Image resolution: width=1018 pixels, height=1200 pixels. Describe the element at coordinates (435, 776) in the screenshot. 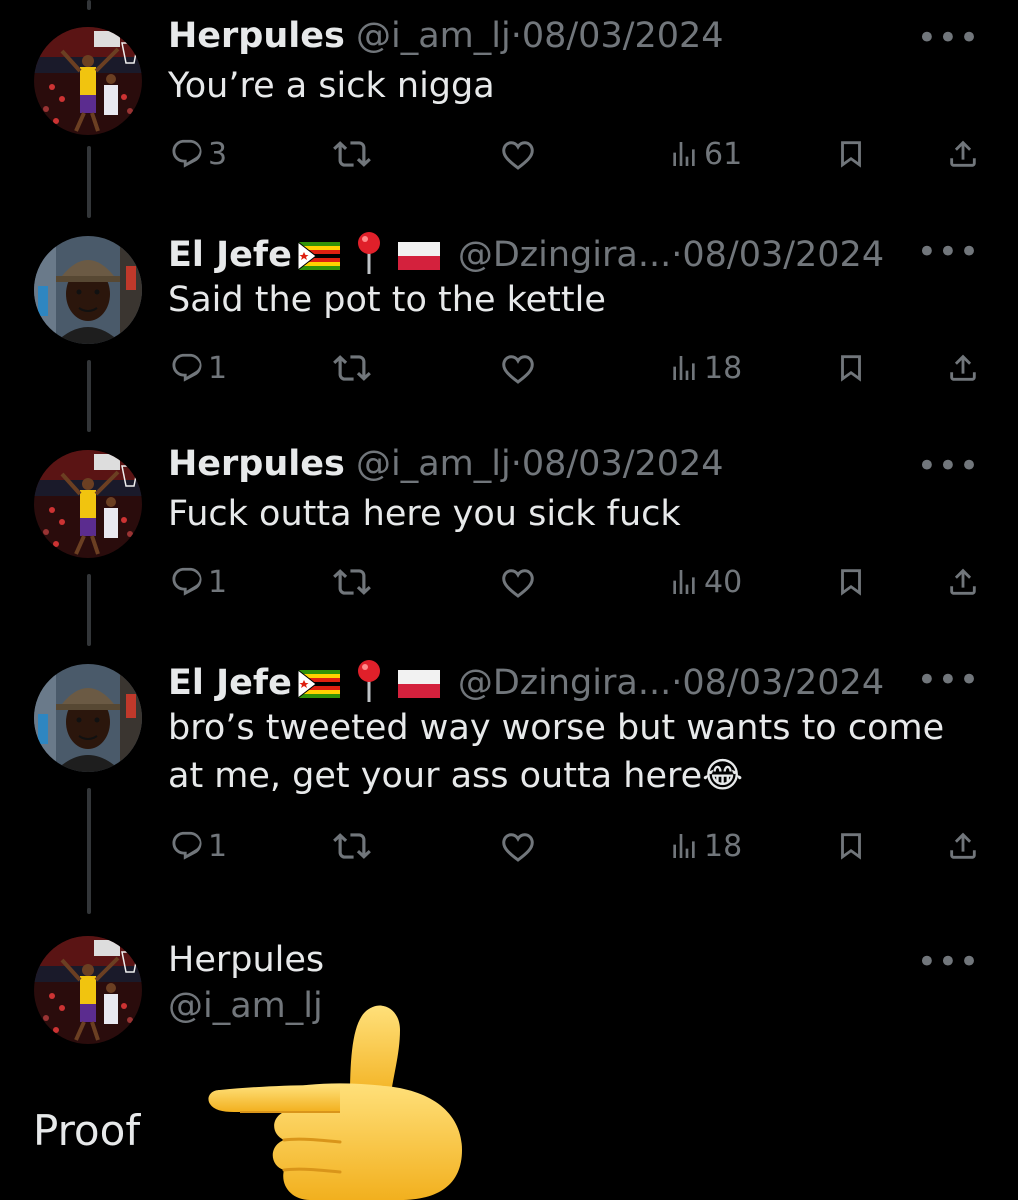

I see `tweet-text-segment: at me, get your ass outta here` at that location.